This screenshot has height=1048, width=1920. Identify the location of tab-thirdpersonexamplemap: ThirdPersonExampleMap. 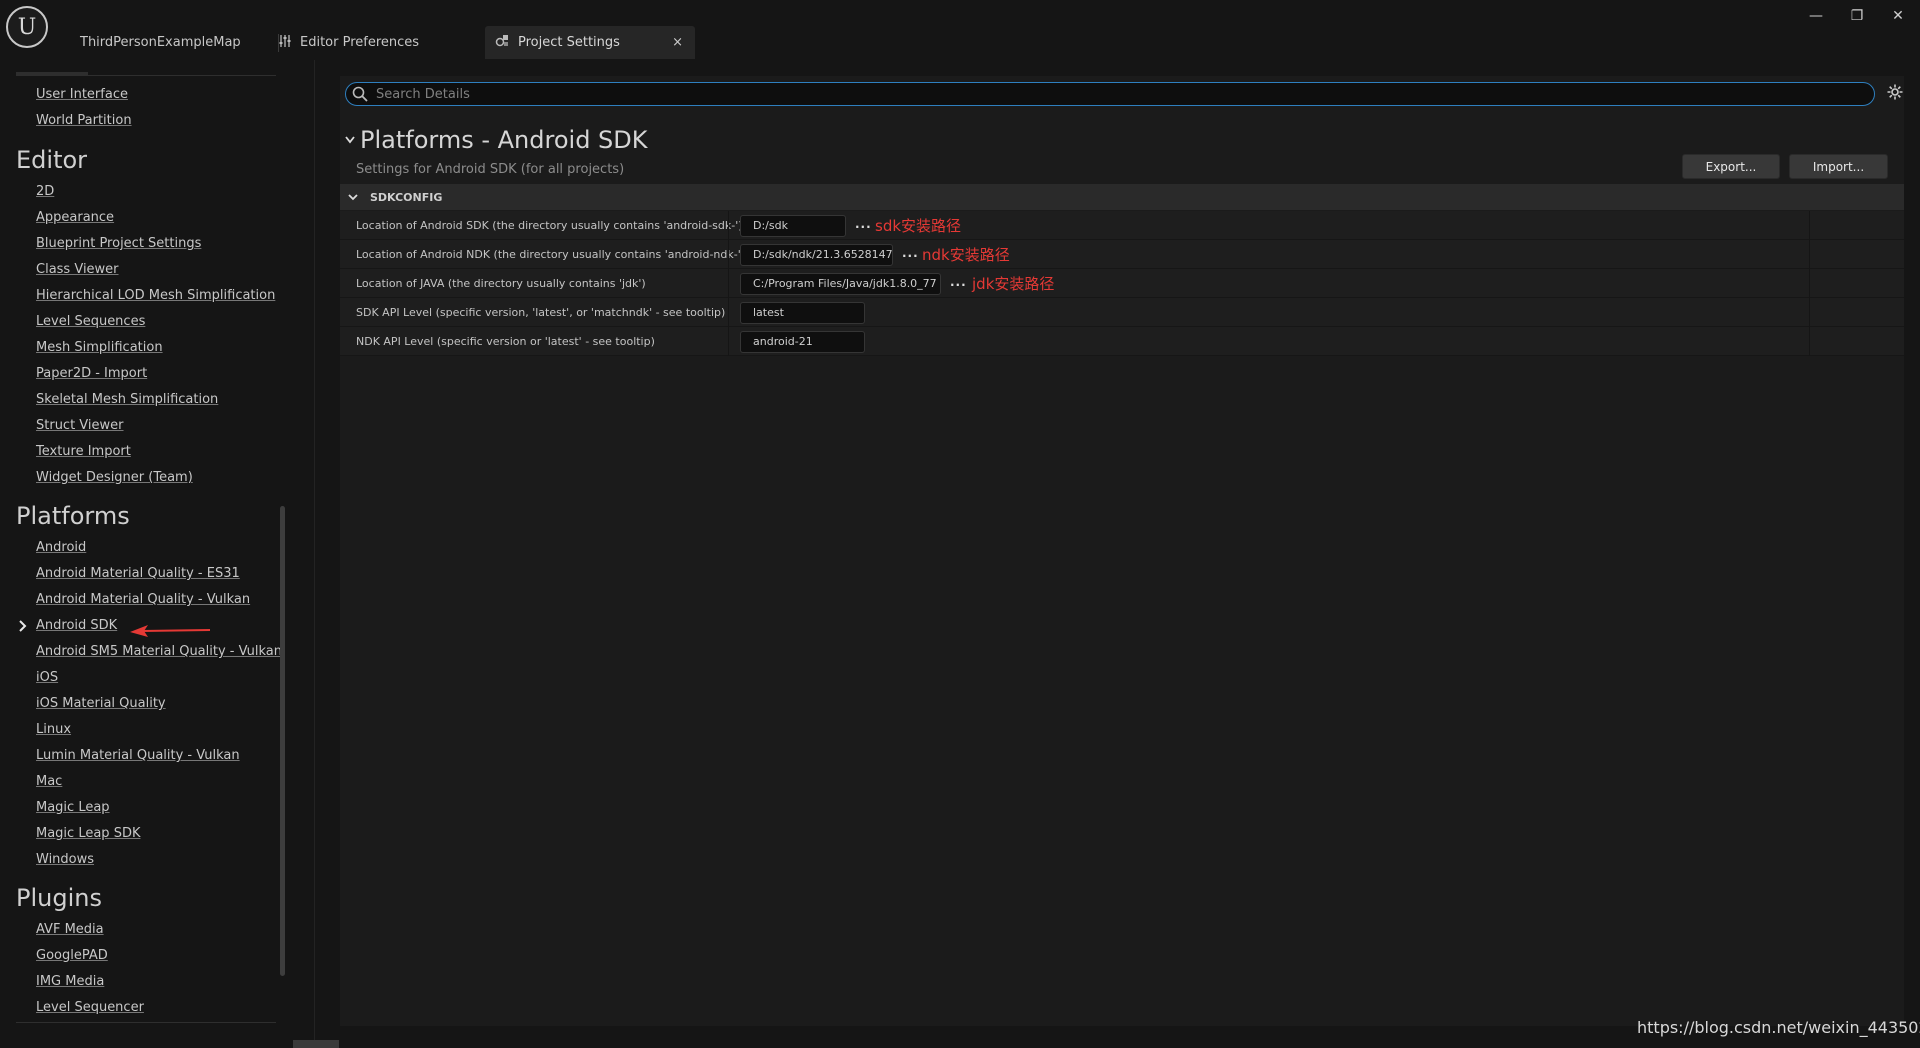
(160, 42).